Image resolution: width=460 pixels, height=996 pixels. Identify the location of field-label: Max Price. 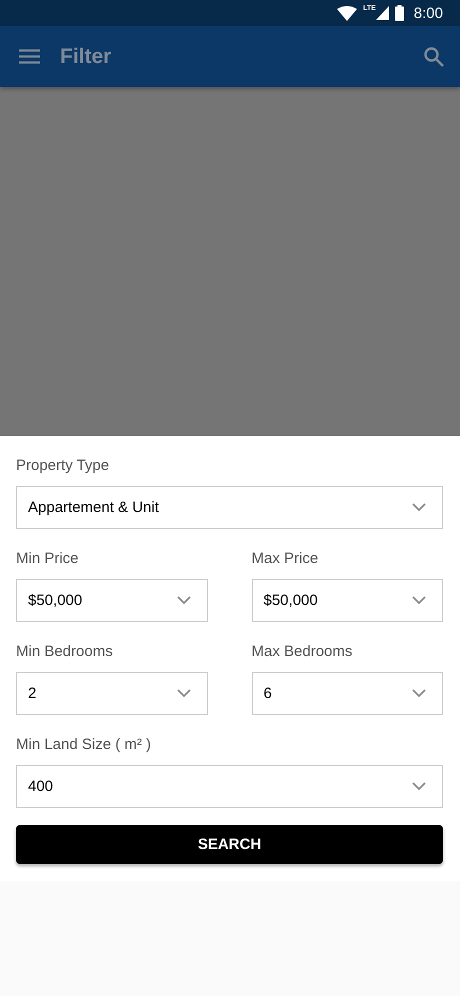
(285, 559).